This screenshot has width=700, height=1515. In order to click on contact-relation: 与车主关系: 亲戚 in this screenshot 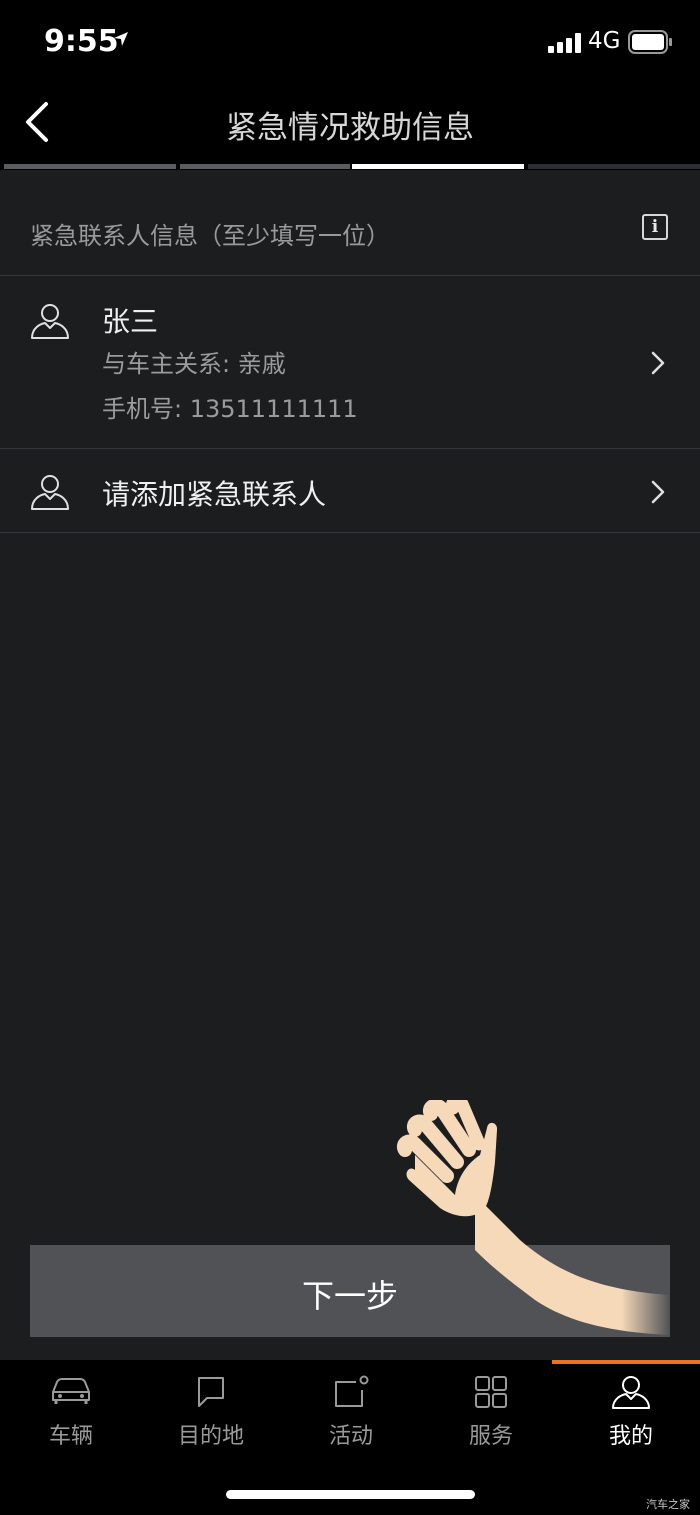, I will do `click(194, 364)`.